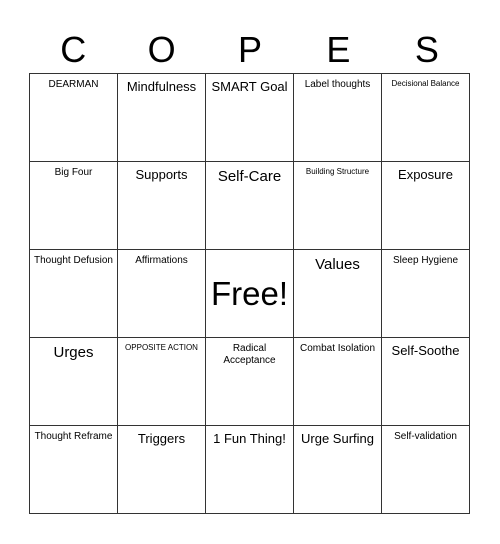  Describe the element at coordinates (162, 118) in the screenshot. I see `bingo-cell: Mindfulness` at that location.